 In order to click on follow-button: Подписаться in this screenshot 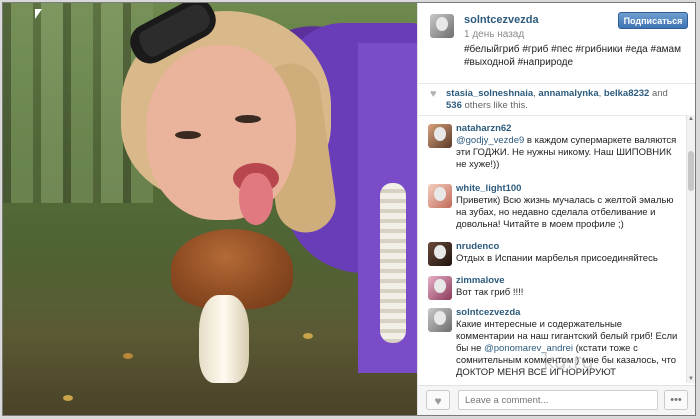, I will do `click(653, 20)`.